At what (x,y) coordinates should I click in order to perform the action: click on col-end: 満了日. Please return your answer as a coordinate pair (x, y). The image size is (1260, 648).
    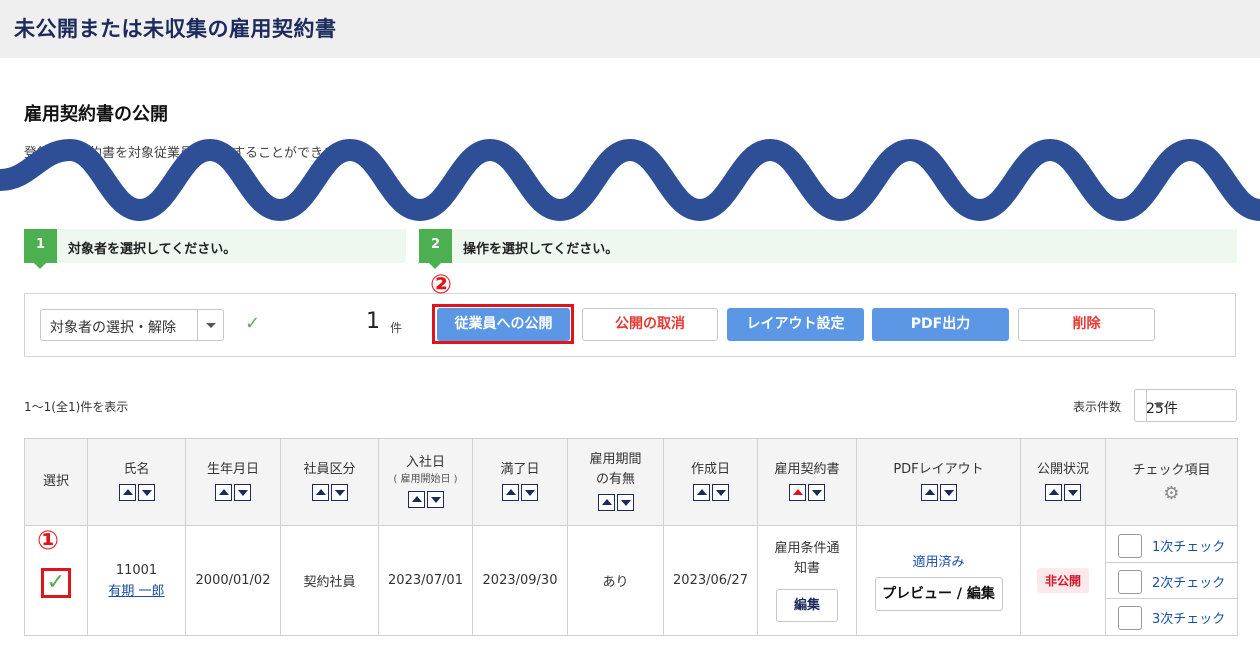
    Looking at the image, I should click on (520, 482).